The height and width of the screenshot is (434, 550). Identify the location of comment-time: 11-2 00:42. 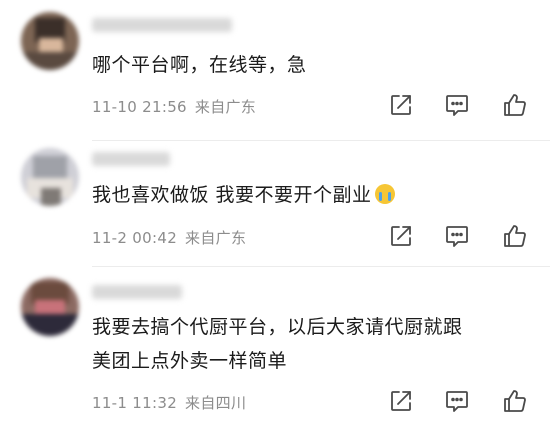
(135, 238).